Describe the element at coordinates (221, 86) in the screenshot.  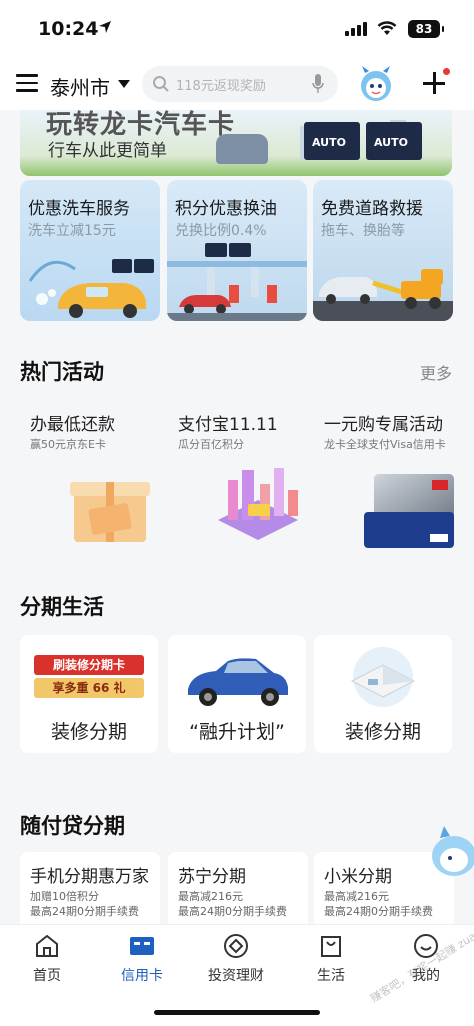
I see `search-placeholder: 118元返现奖励` at that location.